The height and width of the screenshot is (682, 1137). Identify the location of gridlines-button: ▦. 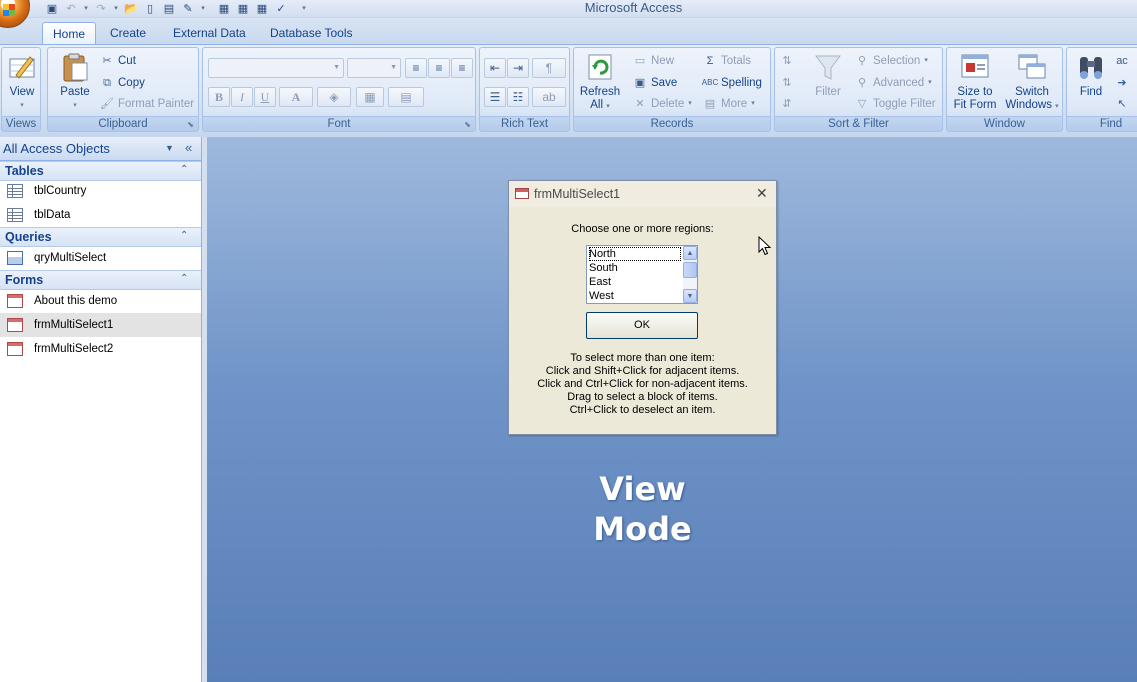
(370, 97).